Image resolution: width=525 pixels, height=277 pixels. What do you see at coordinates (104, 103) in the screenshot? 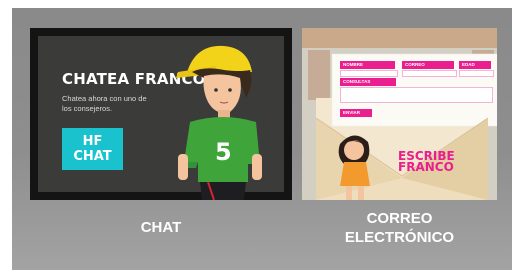
I see `chat-description: Chatea ahora con uno de los consejeros.` at bounding box center [104, 103].